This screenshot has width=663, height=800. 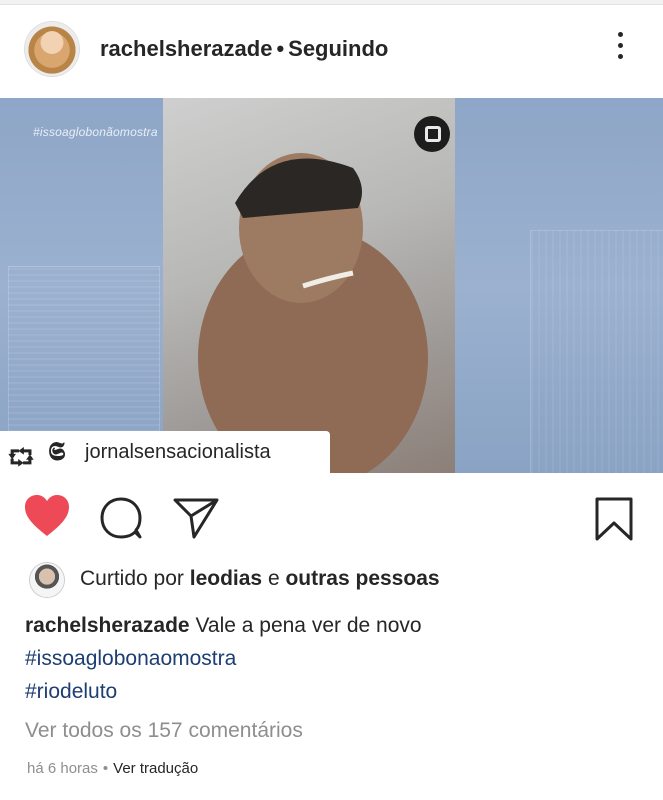 What do you see at coordinates (155, 768) in the screenshot?
I see `translate-link: Ver tradução` at bounding box center [155, 768].